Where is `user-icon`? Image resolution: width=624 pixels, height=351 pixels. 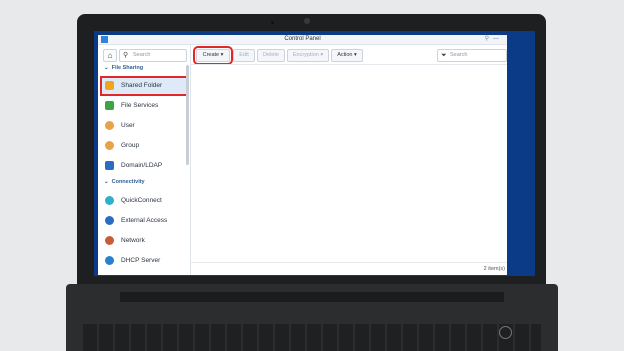 user-icon is located at coordinates (109, 125).